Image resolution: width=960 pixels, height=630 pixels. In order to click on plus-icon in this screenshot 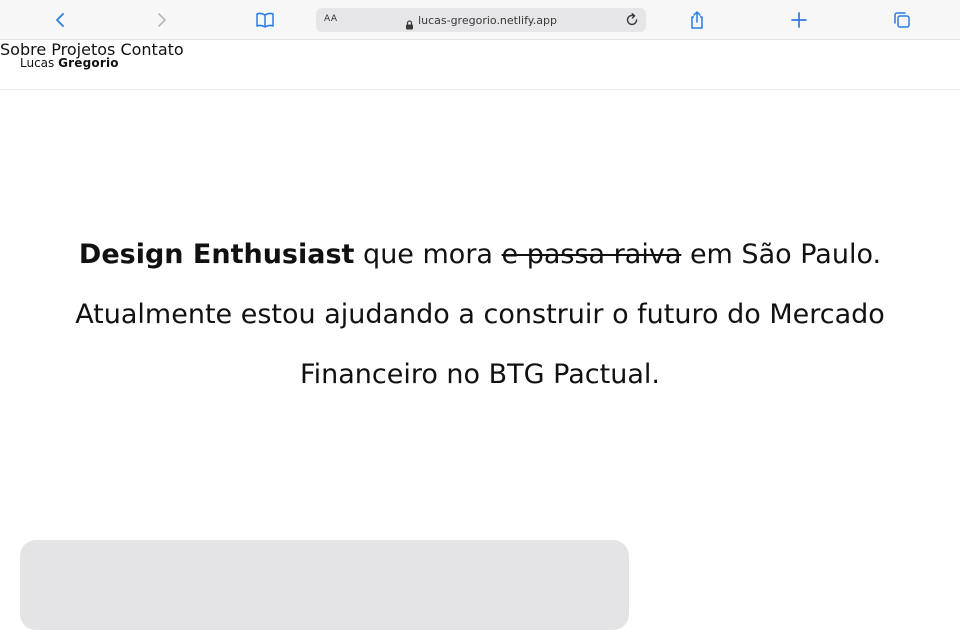, I will do `click(799, 20)`.